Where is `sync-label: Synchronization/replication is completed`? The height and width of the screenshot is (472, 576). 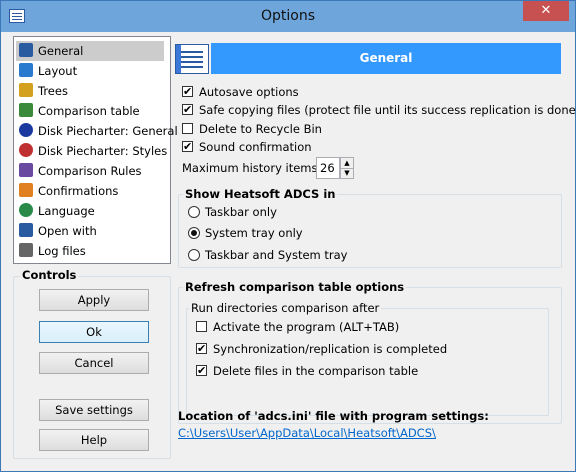
sync-label: Synchronization/replication is completed is located at coordinates (330, 349).